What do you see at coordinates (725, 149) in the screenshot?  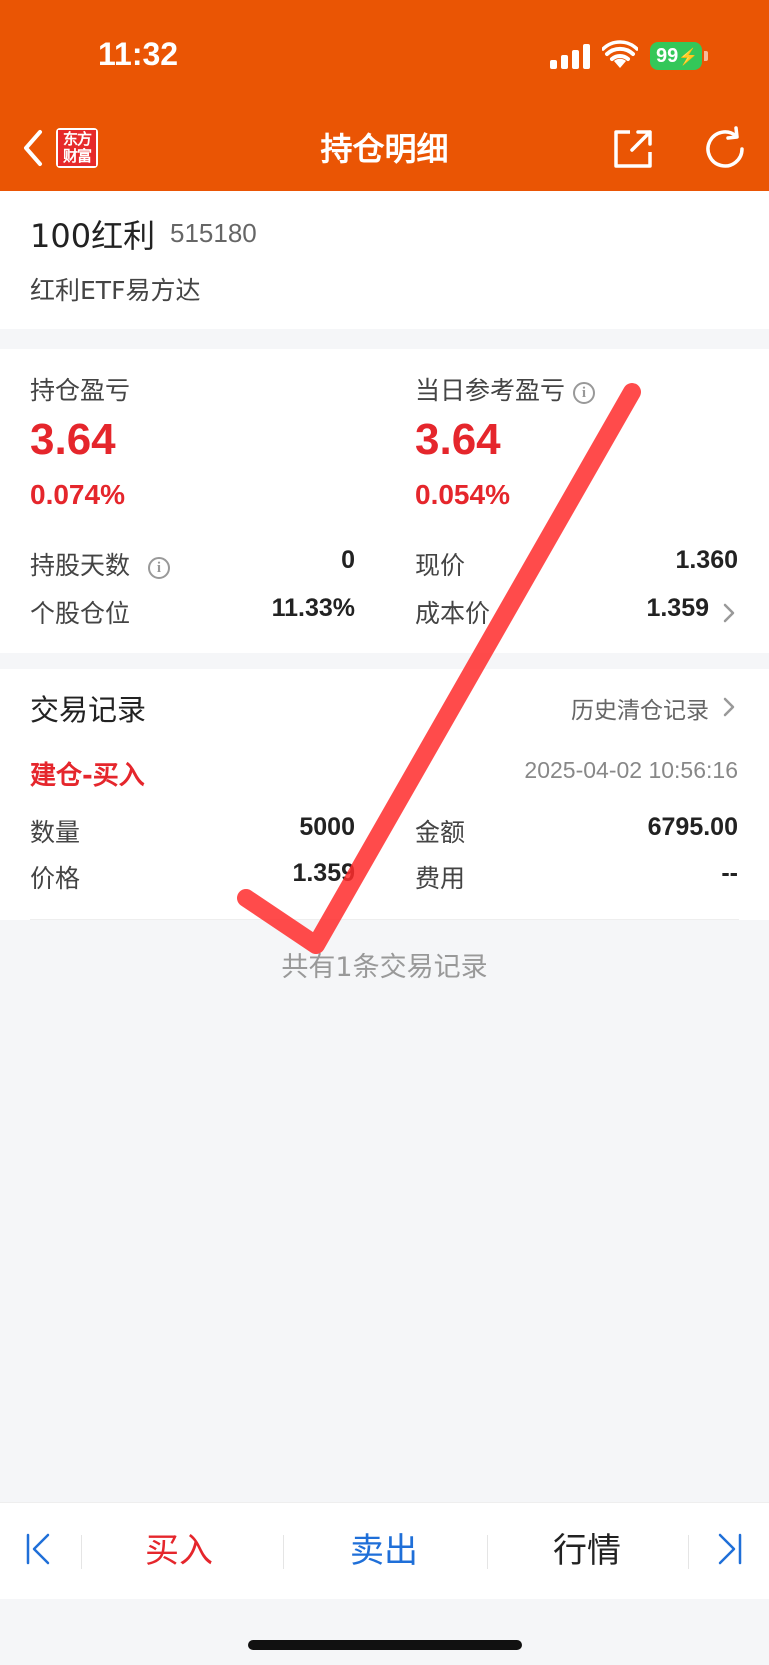 I see `refresh-icon` at bounding box center [725, 149].